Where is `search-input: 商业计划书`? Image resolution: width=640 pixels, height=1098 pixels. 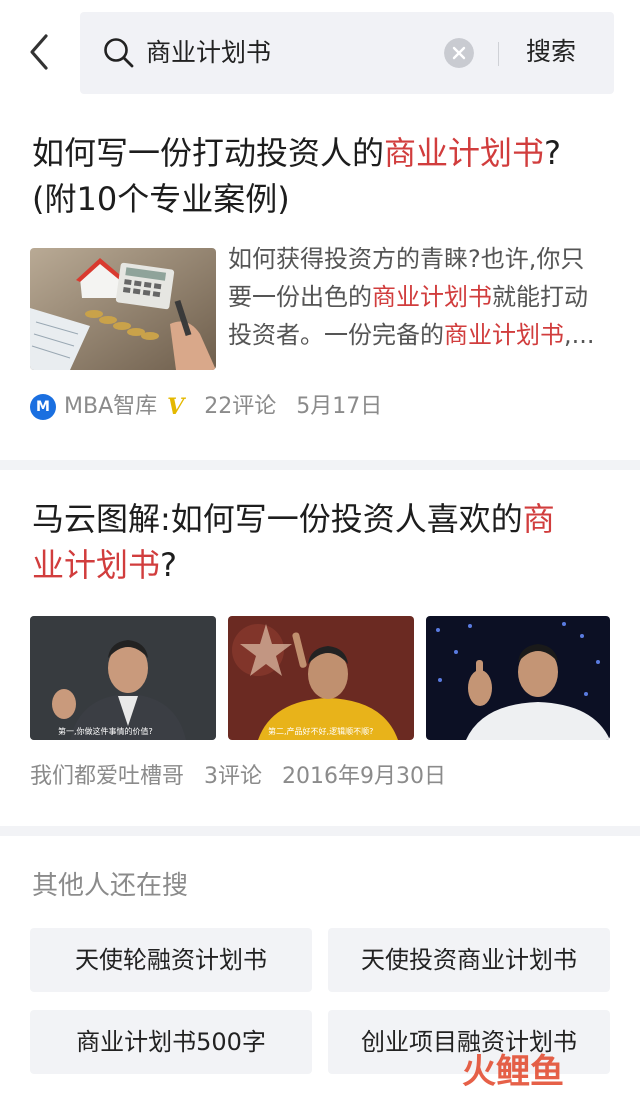
search-input: 商业计划书 is located at coordinates (208, 53).